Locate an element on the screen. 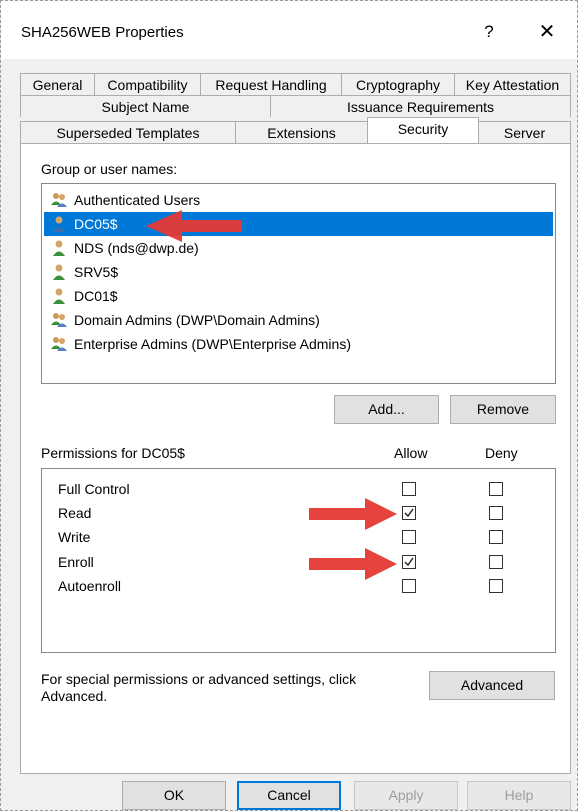 The width and height of the screenshot is (580, 812). tab-server: Server is located at coordinates (524, 132).